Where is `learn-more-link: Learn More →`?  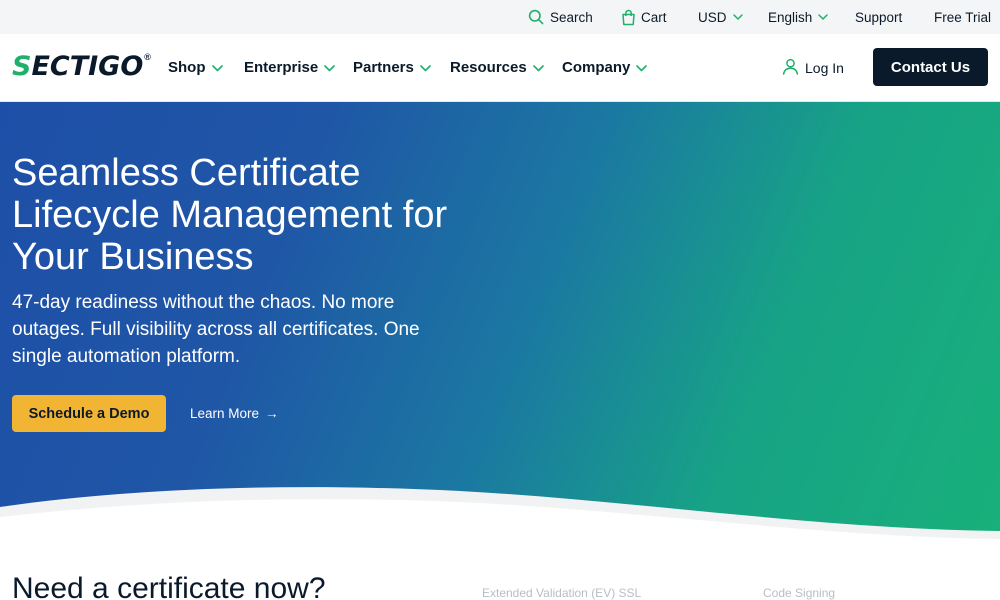 learn-more-link: Learn More → is located at coordinates (234, 413).